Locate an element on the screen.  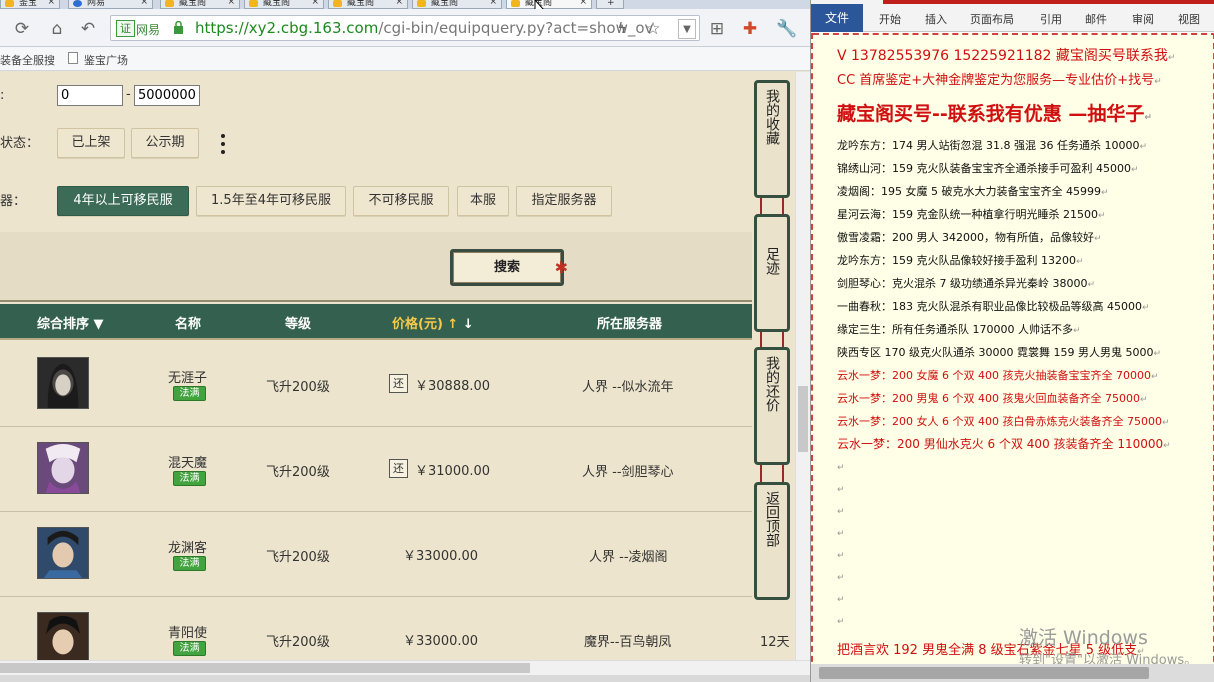
tab-layout: 页面布局 is located at coordinates (992, 19).